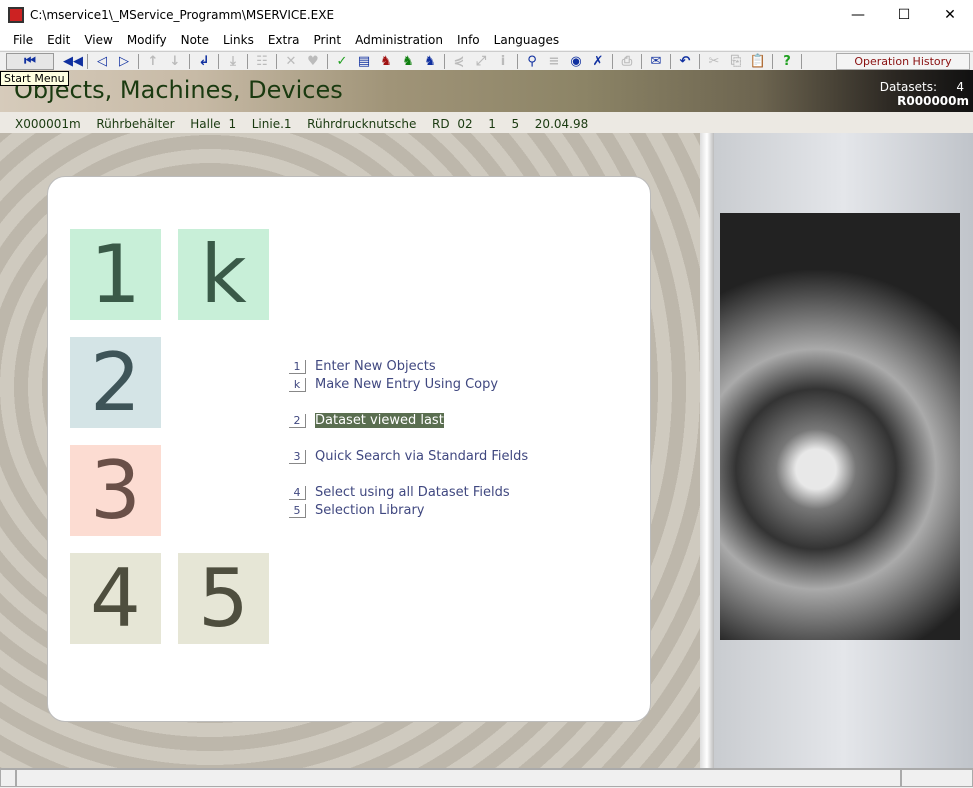  What do you see at coordinates (481, 61) in the screenshot?
I see `expand-icon: ⤢` at bounding box center [481, 61].